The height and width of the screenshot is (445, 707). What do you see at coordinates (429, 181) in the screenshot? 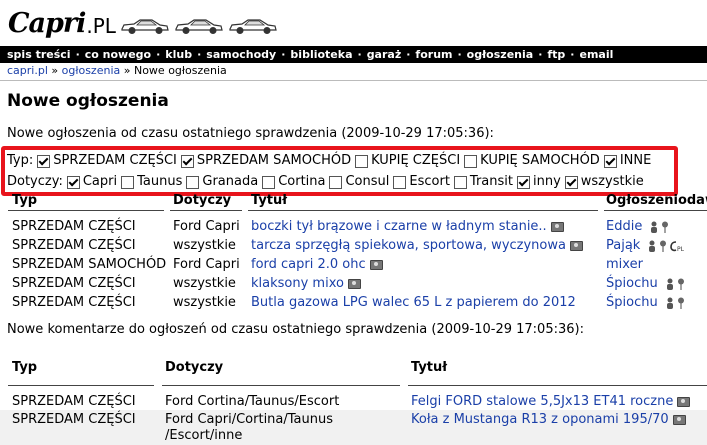
I see `checkbox-label: Escort` at bounding box center [429, 181].